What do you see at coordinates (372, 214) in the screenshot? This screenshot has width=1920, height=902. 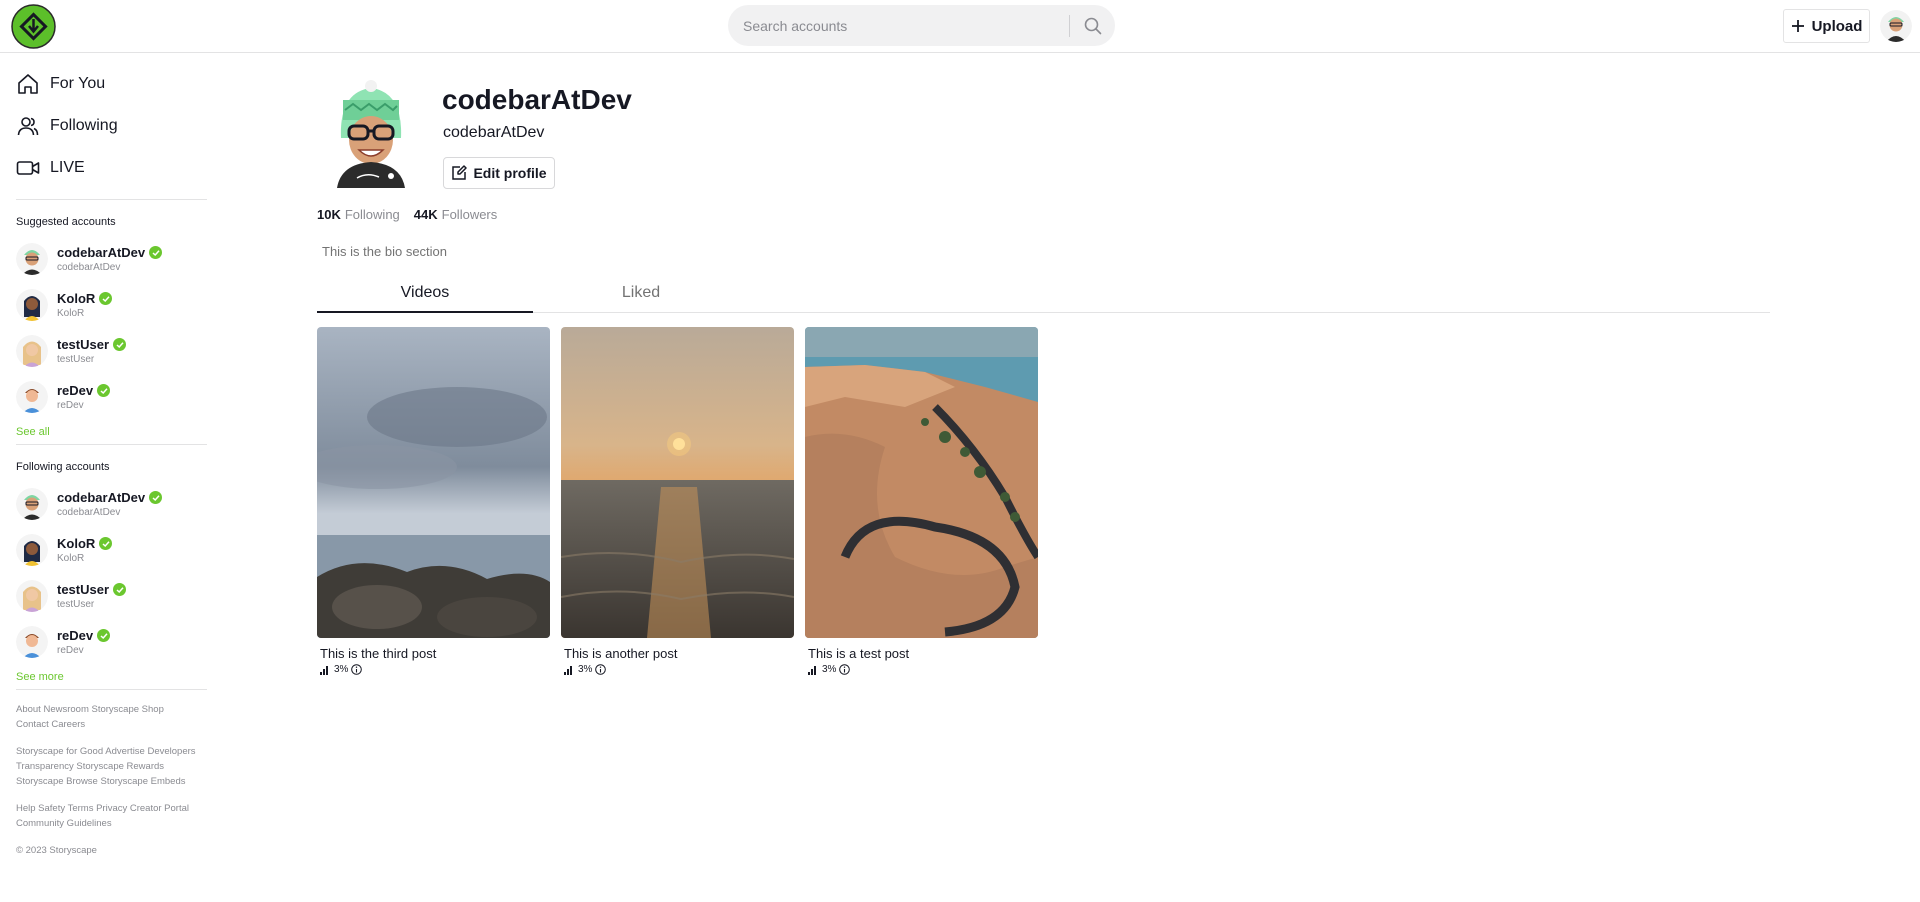 I see `following-stat-label: Following` at bounding box center [372, 214].